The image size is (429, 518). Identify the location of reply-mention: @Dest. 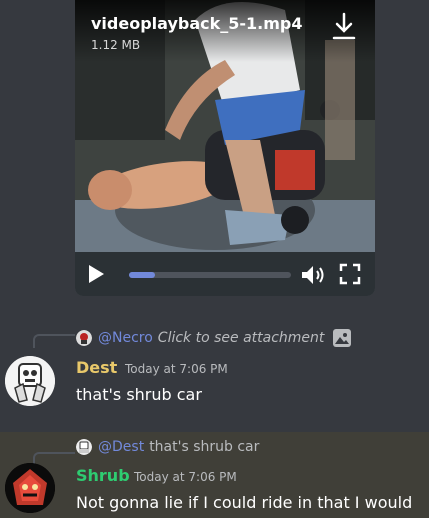
(121, 447).